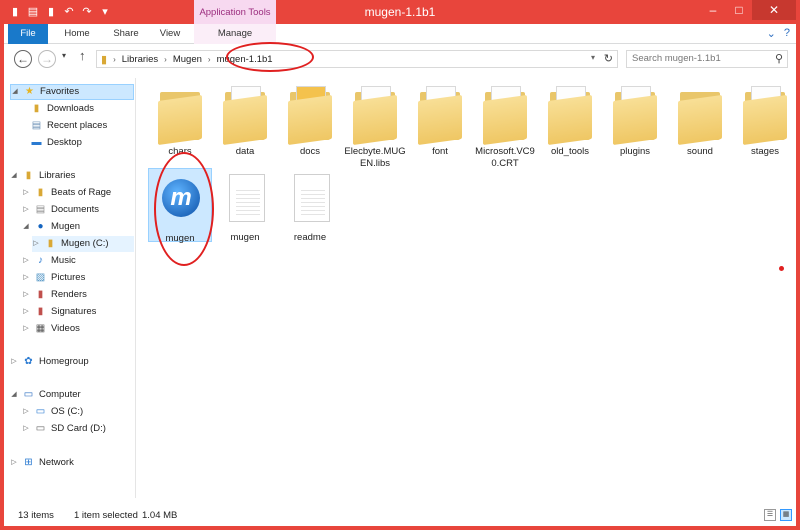 This screenshot has height=530, width=800. I want to click on sidebar-item-renders: ▷ ▮ Renders, so click(54, 295).